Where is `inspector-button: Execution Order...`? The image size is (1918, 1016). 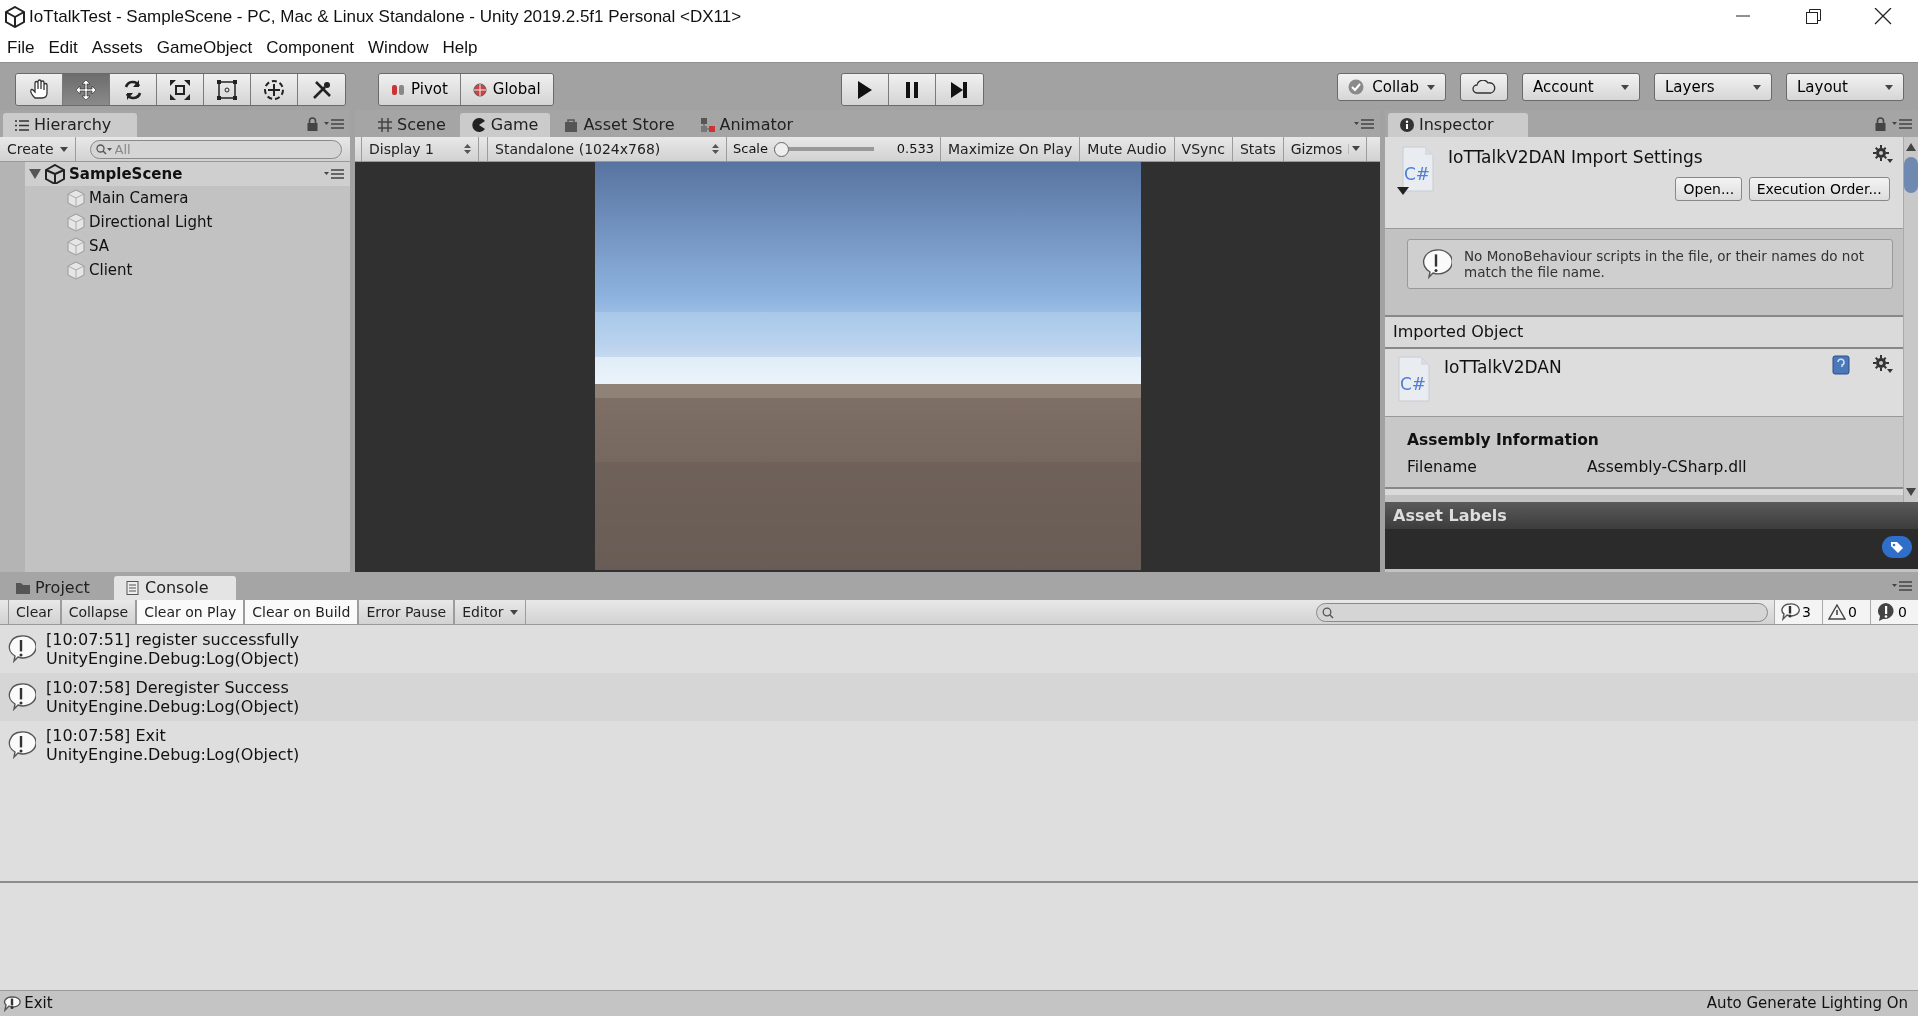 inspector-button: Execution Order... is located at coordinates (1819, 189).